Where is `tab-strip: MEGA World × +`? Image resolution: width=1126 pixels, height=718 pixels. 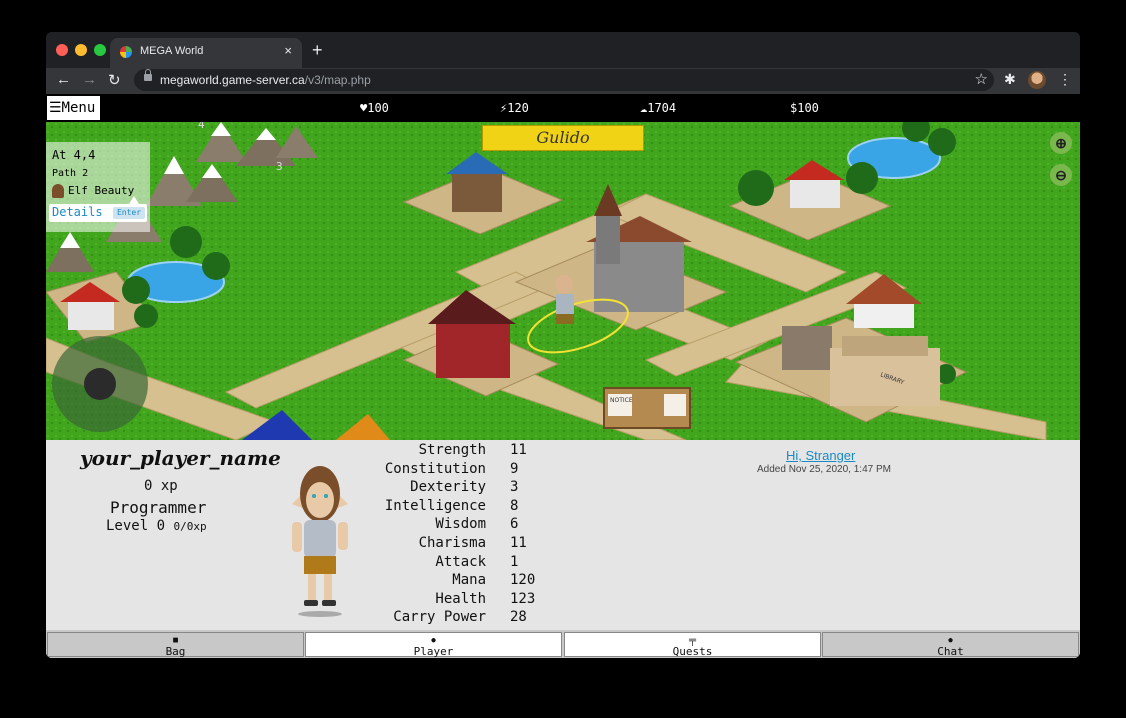 tab-strip: MEGA World × + is located at coordinates (563, 50).